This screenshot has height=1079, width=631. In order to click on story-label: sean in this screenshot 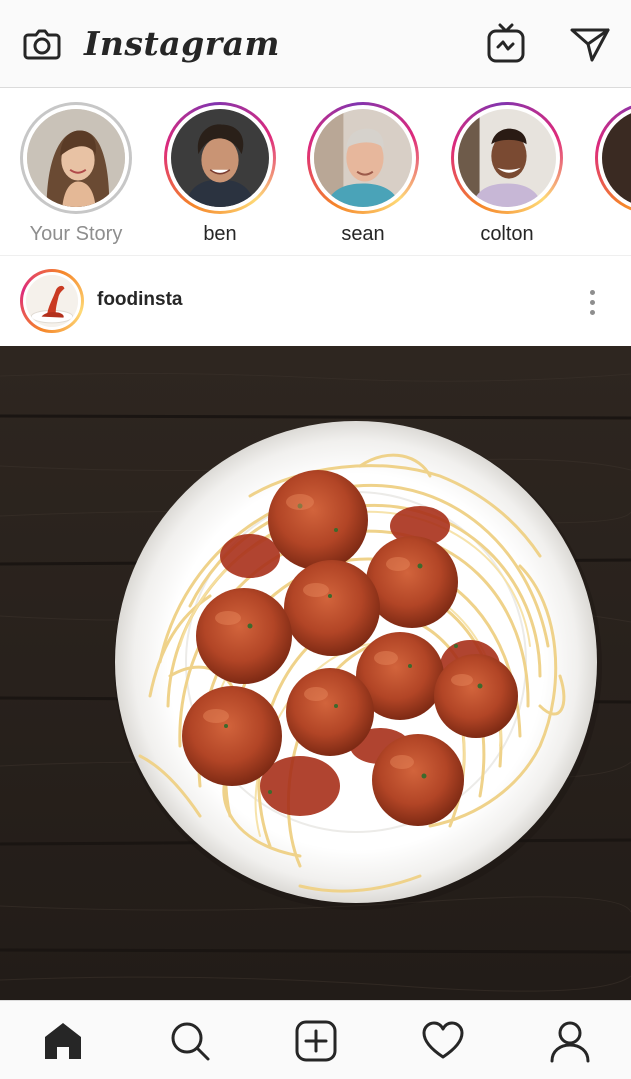, I will do `click(363, 234)`.